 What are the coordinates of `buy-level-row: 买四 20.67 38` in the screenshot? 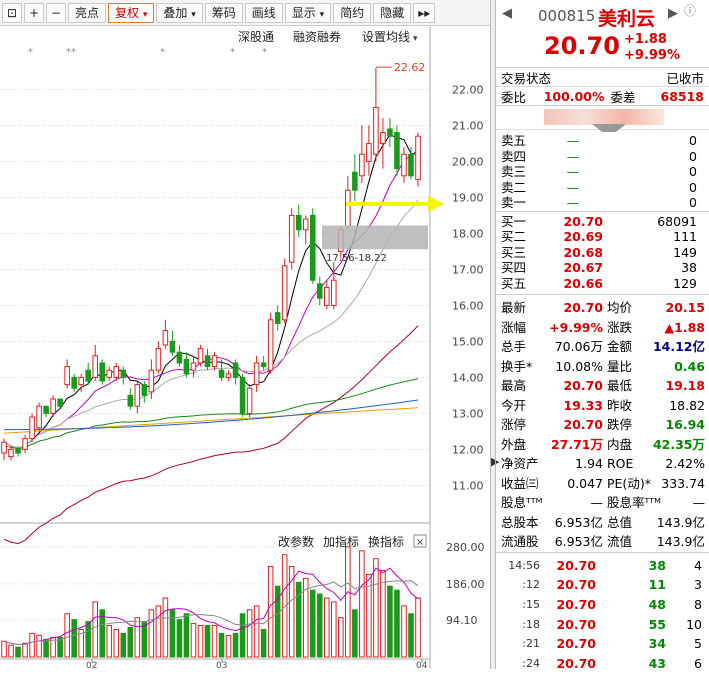 It's located at (602, 268).